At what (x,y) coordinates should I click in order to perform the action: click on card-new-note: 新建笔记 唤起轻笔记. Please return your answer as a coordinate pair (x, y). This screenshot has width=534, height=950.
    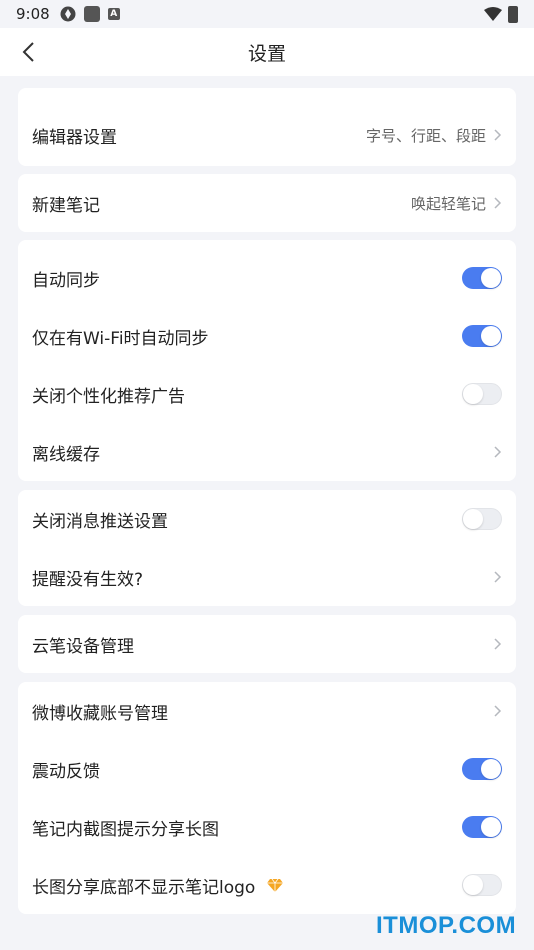
    Looking at the image, I should click on (267, 203).